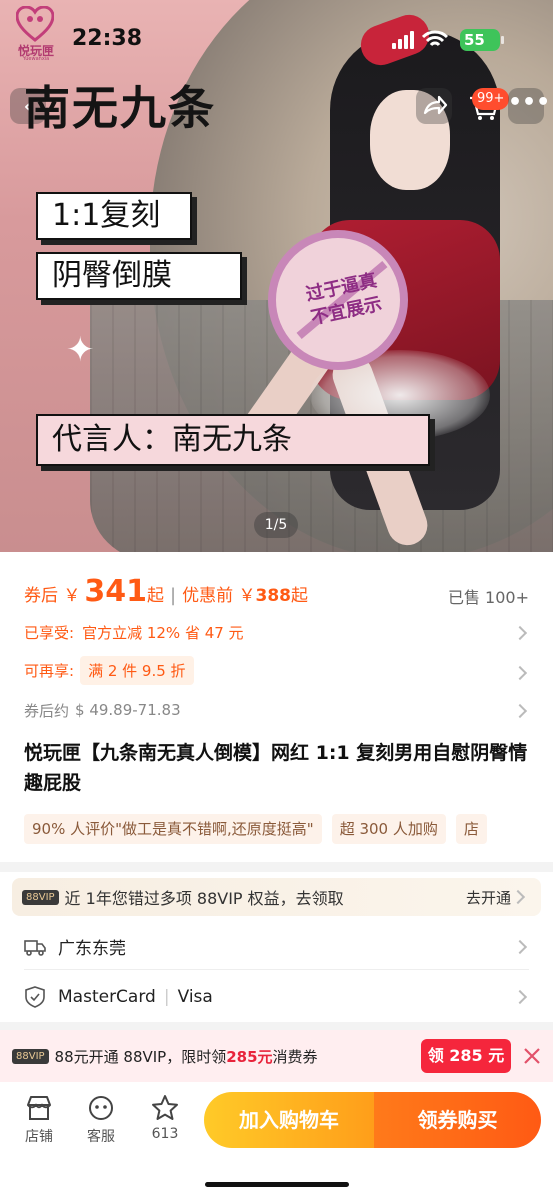 This screenshot has height=1200, width=553. I want to click on price-row: 券后 ￥ 341 起 | 优惠前 ￥ 388 起, so click(166, 591).